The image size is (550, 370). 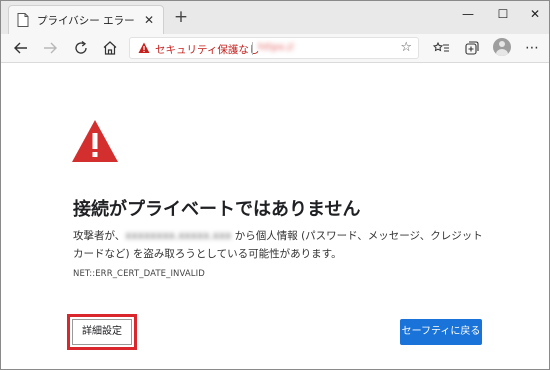 I want to click on new-tab-button: +, so click(x=181, y=17).